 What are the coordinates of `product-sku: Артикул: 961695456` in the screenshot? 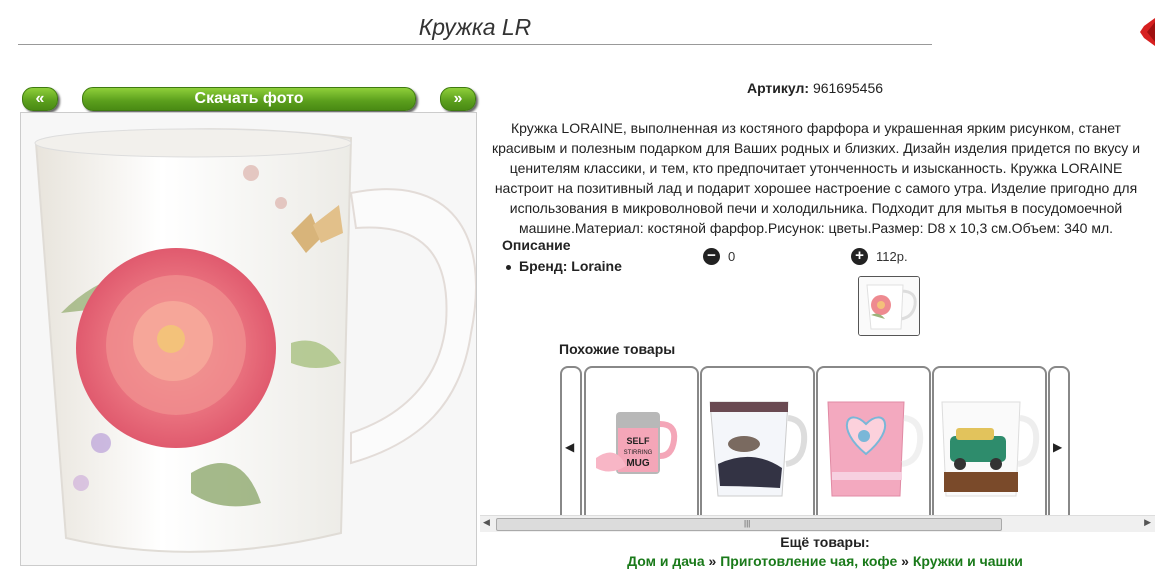 It's located at (815, 88).